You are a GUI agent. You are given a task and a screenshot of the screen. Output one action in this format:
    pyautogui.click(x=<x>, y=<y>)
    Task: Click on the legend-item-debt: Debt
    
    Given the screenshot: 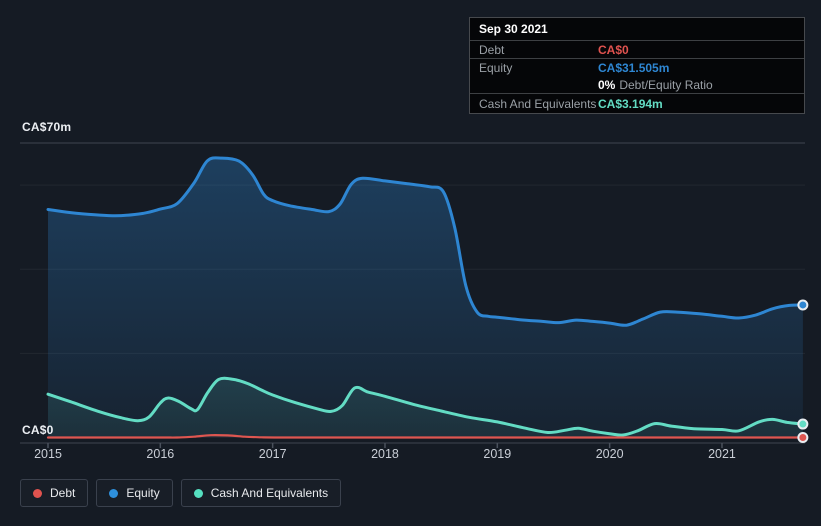 What is the action you would take?
    pyautogui.click(x=54, y=493)
    